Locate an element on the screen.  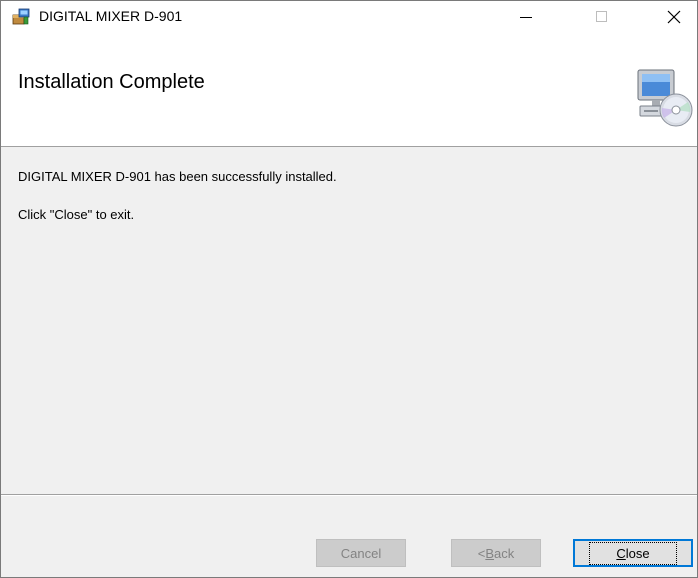
back-prefix: < is located at coordinates (481, 553).